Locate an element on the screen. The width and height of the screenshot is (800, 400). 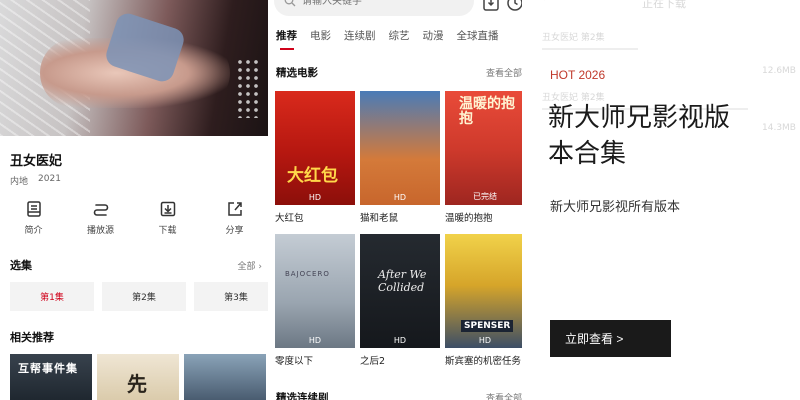
movie-poster: HD is located at coordinates (400, 148).